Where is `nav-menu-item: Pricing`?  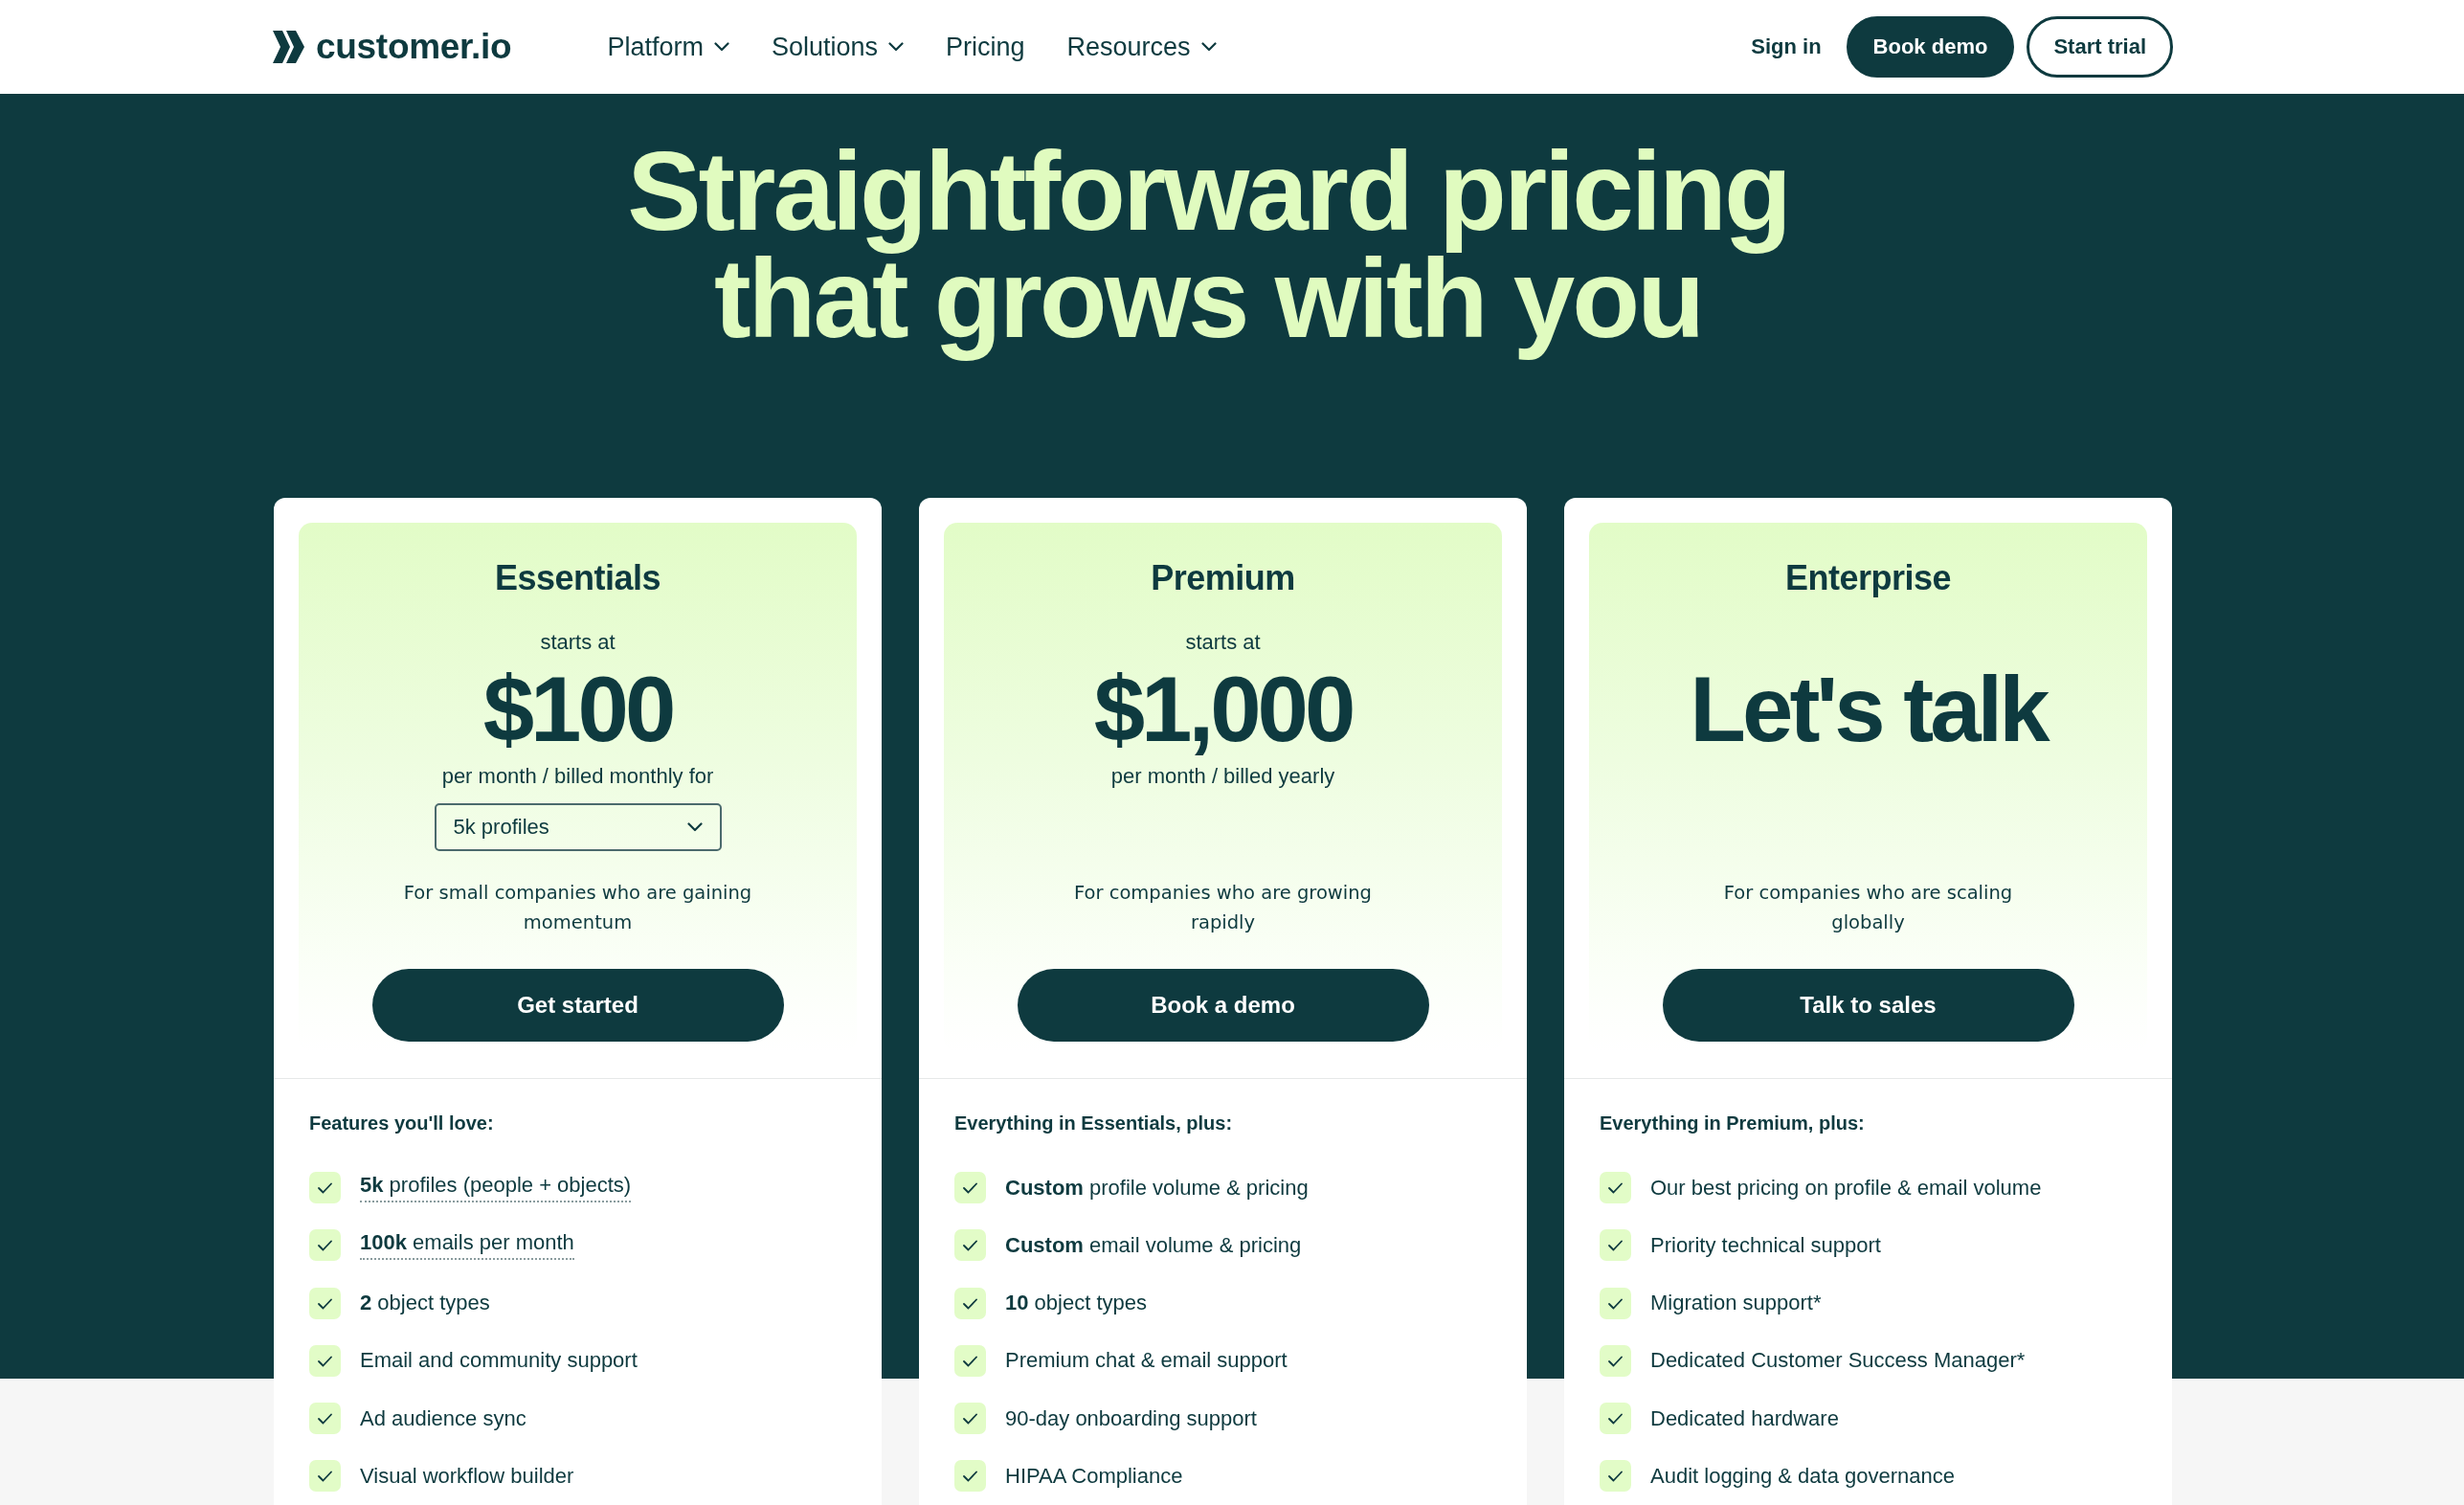 nav-menu-item: Pricing is located at coordinates (986, 47).